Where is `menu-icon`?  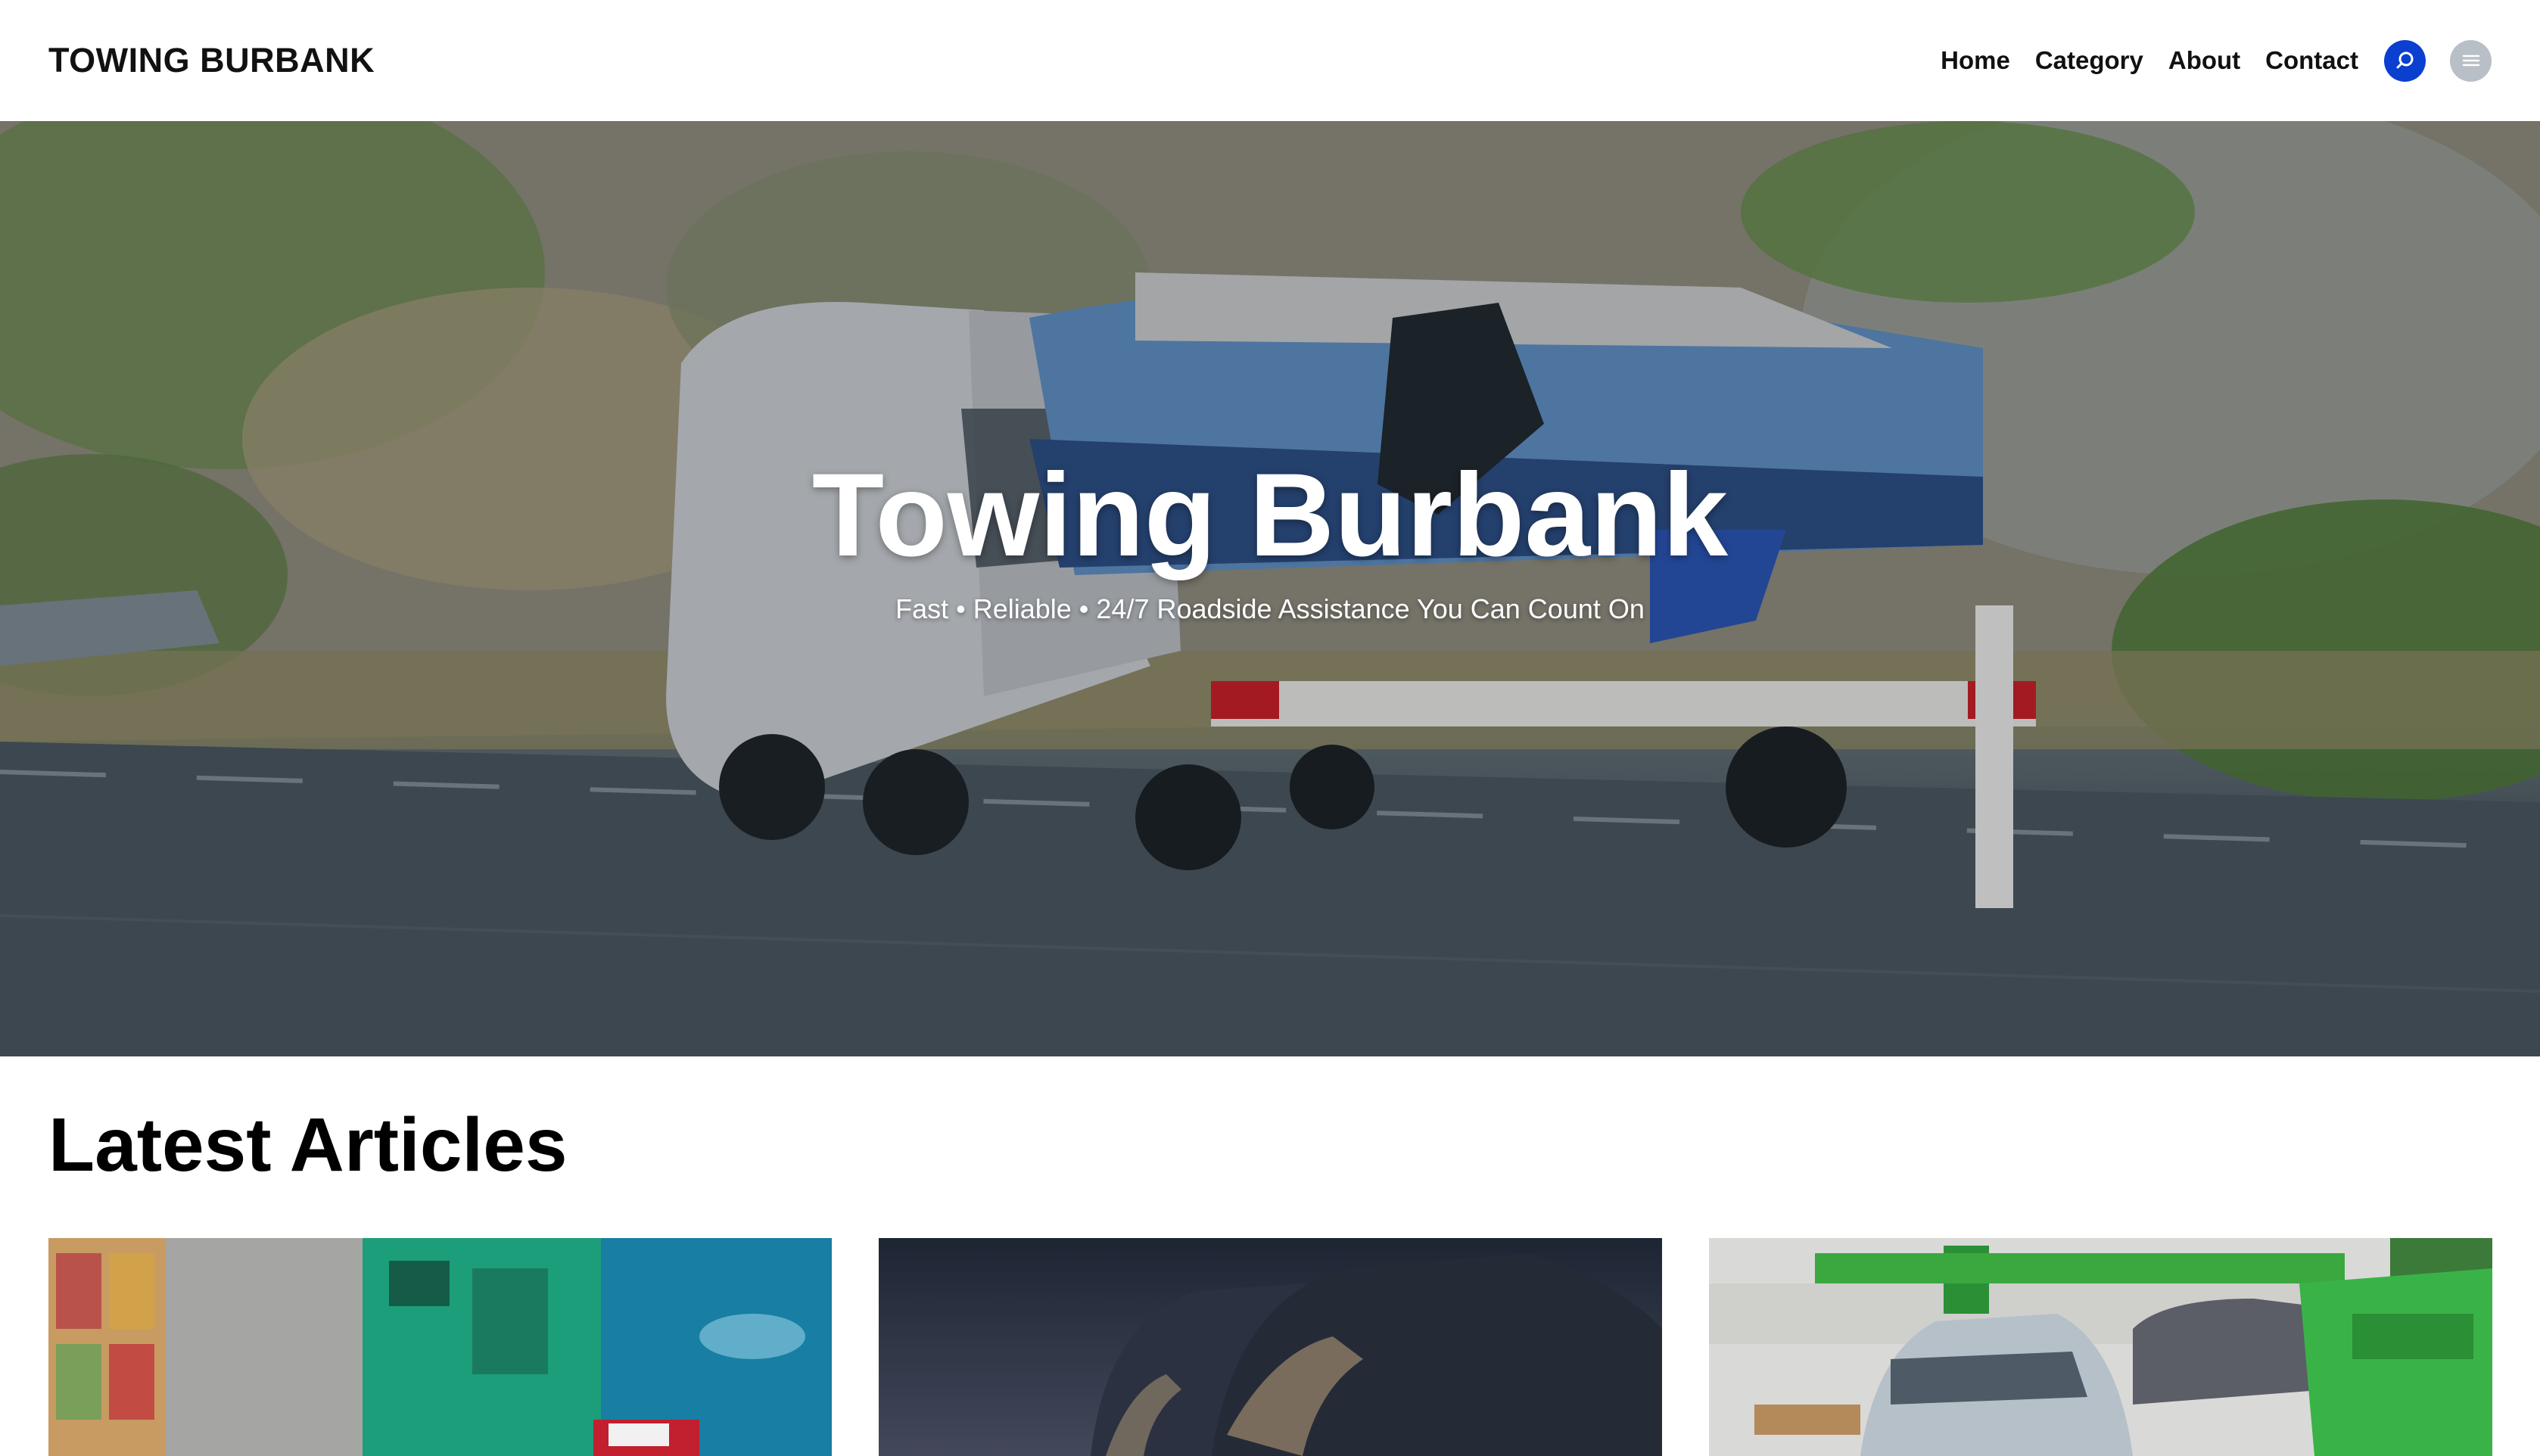 menu-icon is located at coordinates (2470, 60).